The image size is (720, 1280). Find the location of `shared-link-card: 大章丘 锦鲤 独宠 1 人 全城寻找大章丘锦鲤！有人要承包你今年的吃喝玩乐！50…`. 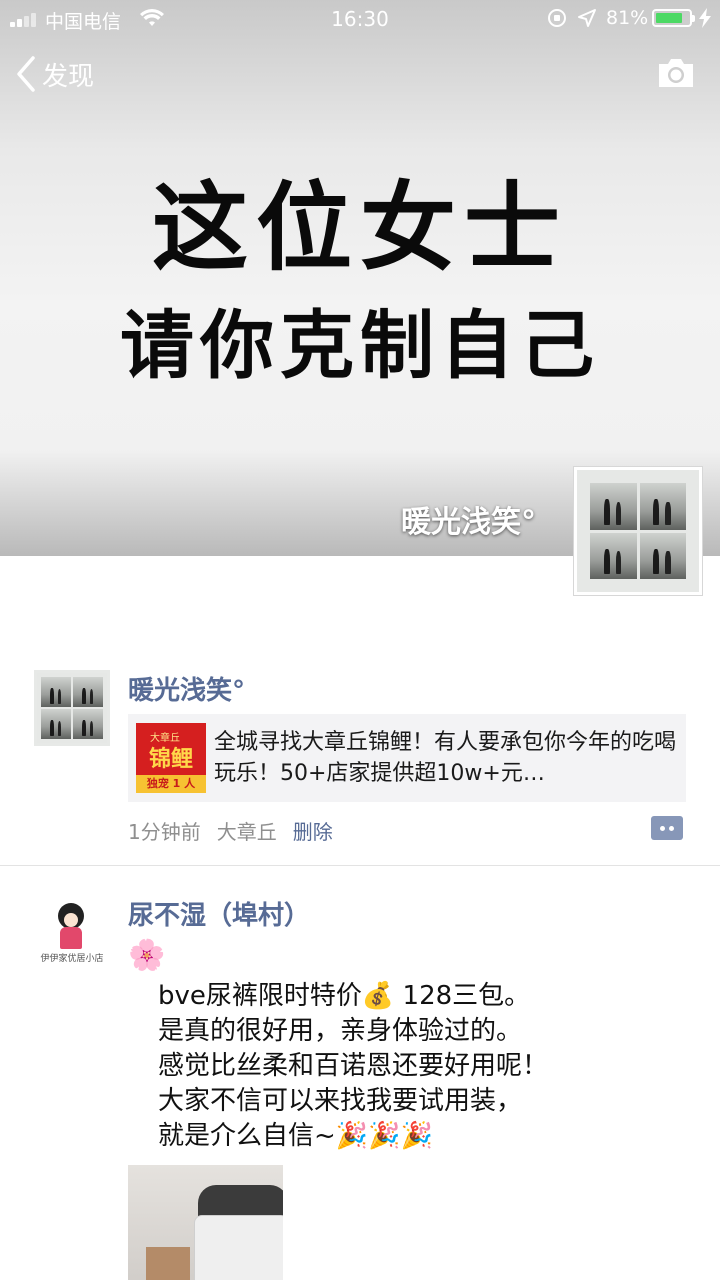

shared-link-card: 大章丘 锦鲤 独宠 1 人 全城寻找大章丘锦鲤！有人要承包你今年的吃喝玩乐！50… is located at coordinates (407, 758).